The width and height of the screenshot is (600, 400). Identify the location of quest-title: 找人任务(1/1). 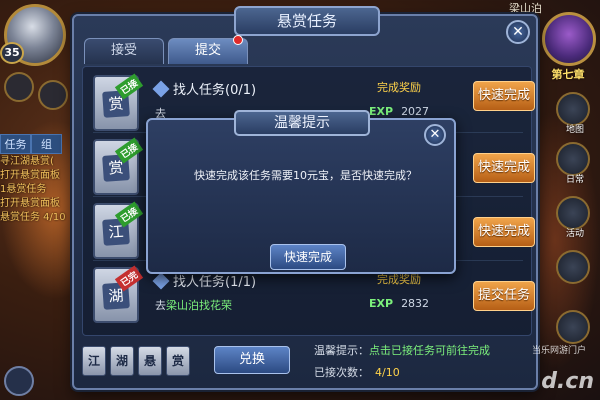
(215, 282).